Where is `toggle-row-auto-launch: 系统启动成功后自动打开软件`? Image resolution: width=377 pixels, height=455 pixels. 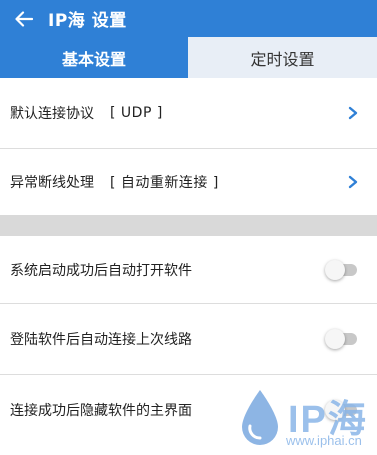
toggle-row-auto-launch: 系统启动成功后自动打开软件 is located at coordinates (188, 269).